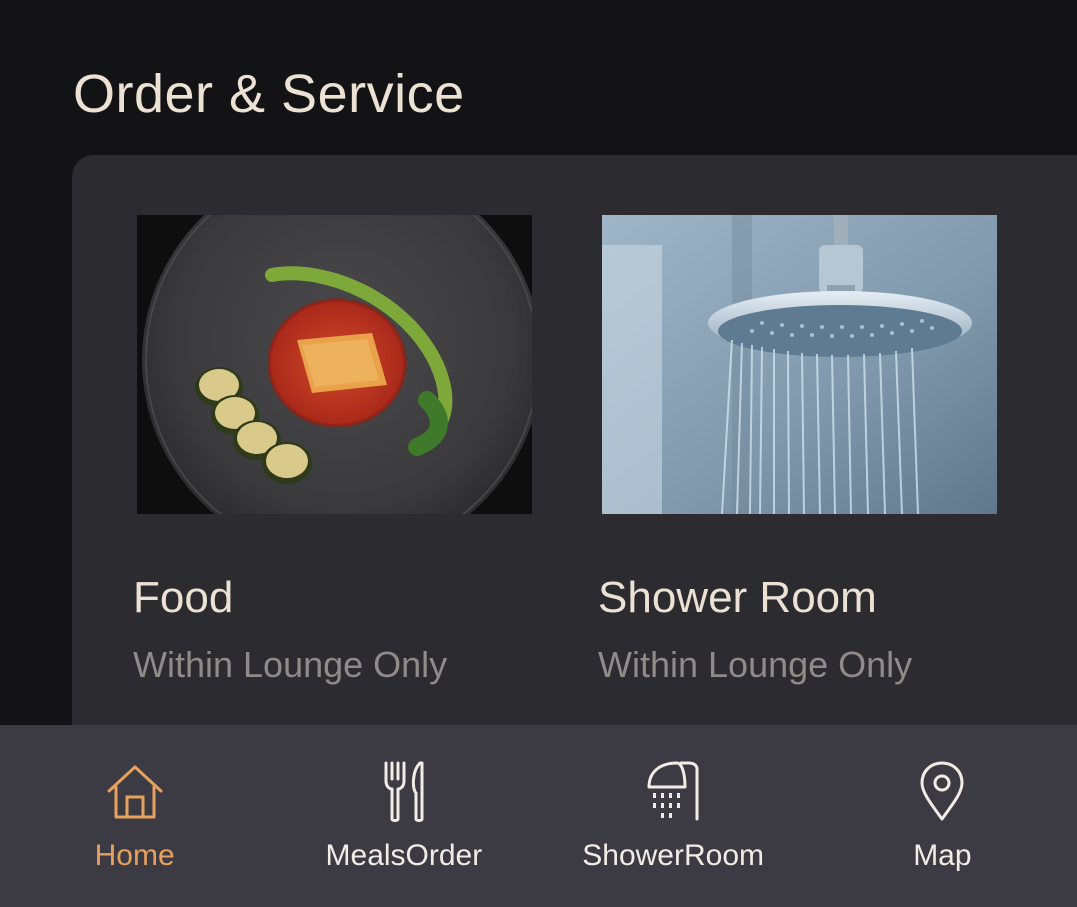 Image resolution: width=1077 pixels, height=907 pixels. What do you see at coordinates (673, 855) in the screenshot?
I see `tab-shower-room-label: ShowerRoom` at bounding box center [673, 855].